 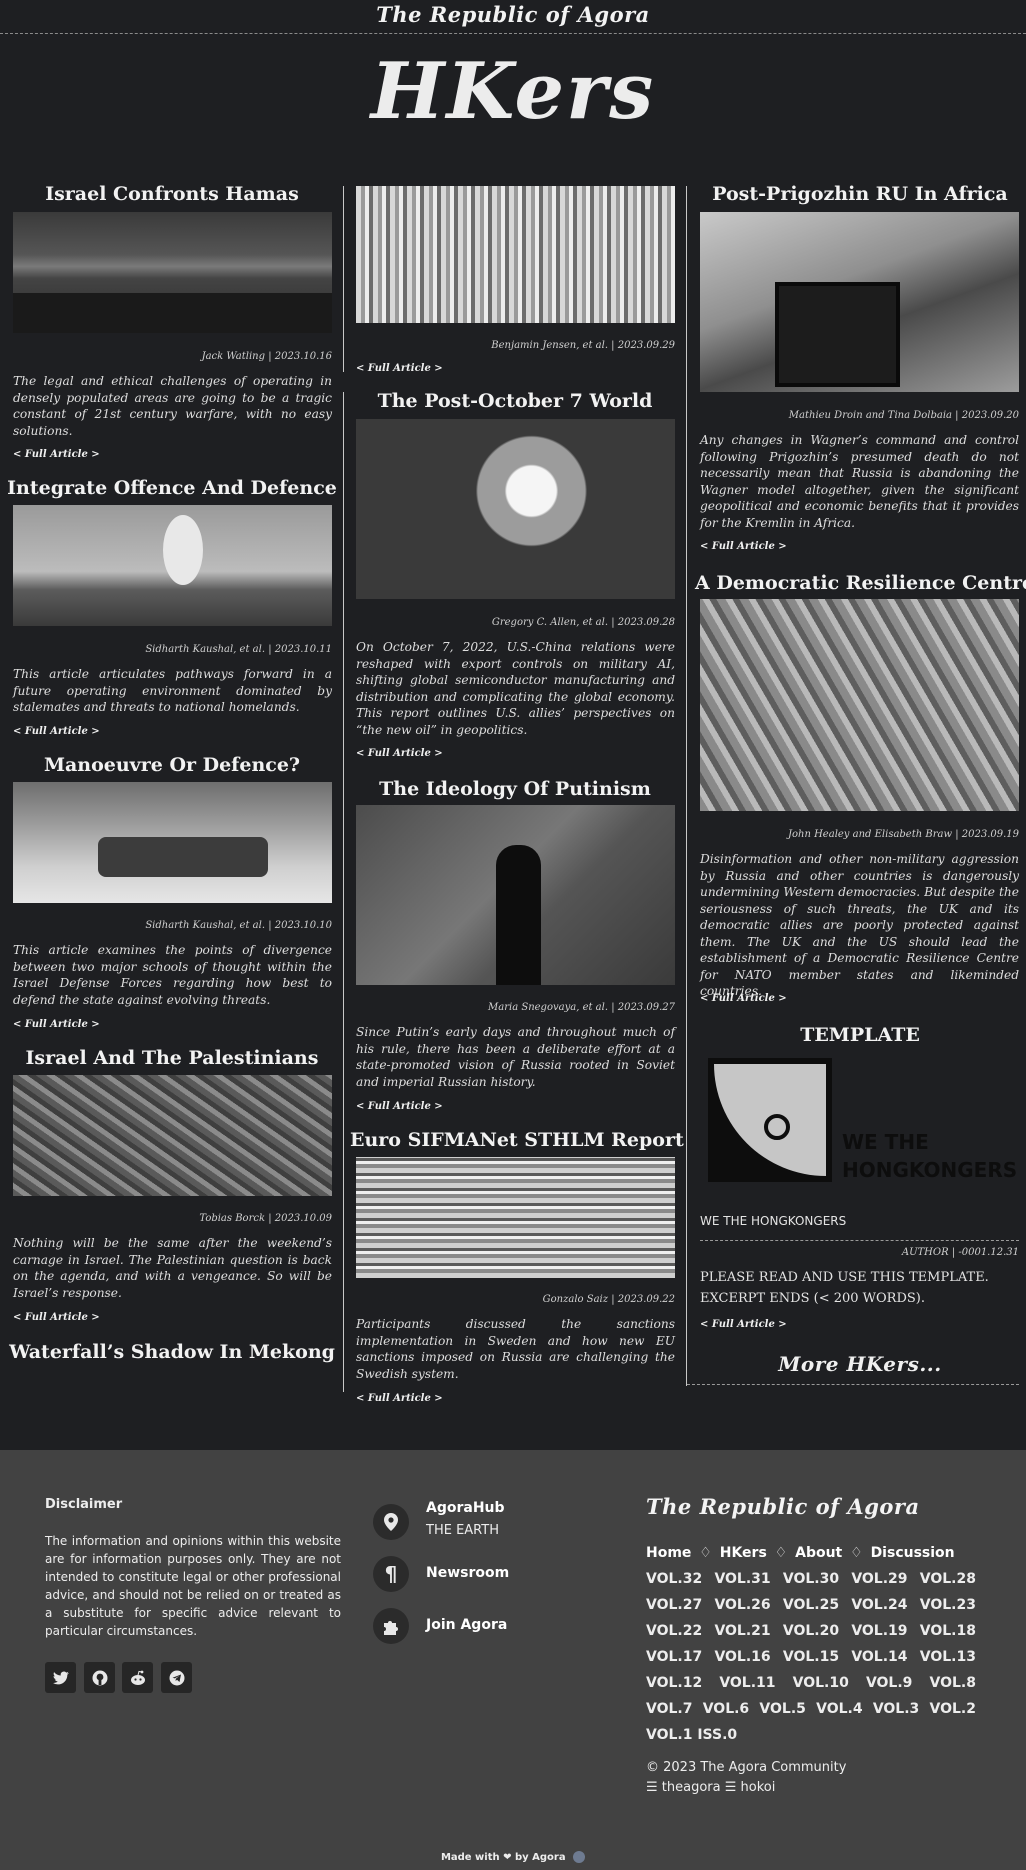 What do you see at coordinates (172, 488) in the screenshot?
I see `article-title: Integrate Offence And Defence` at bounding box center [172, 488].